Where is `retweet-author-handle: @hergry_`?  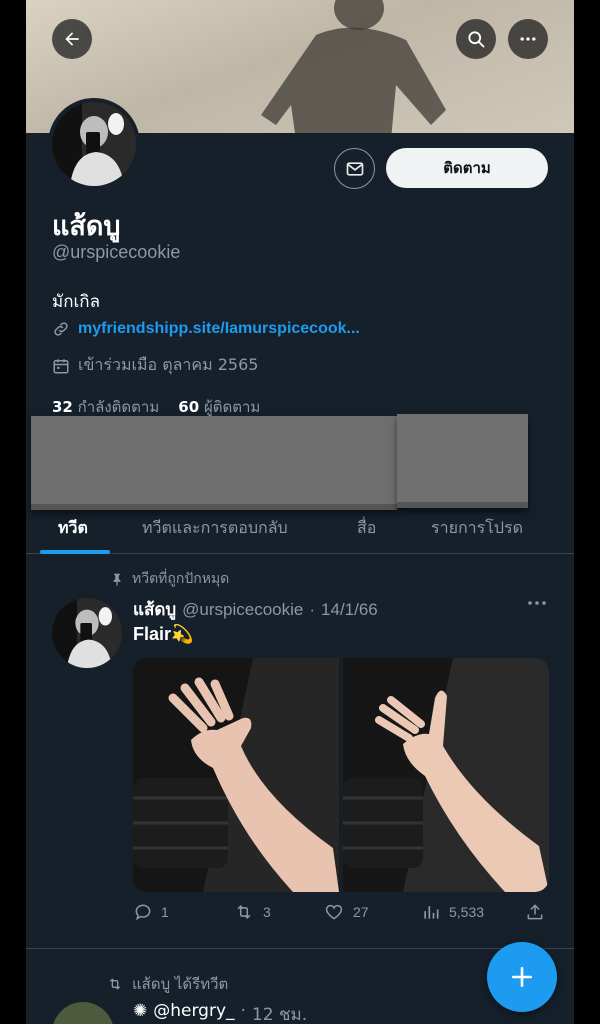 retweet-author-handle: @hergry_ is located at coordinates (193, 1012).